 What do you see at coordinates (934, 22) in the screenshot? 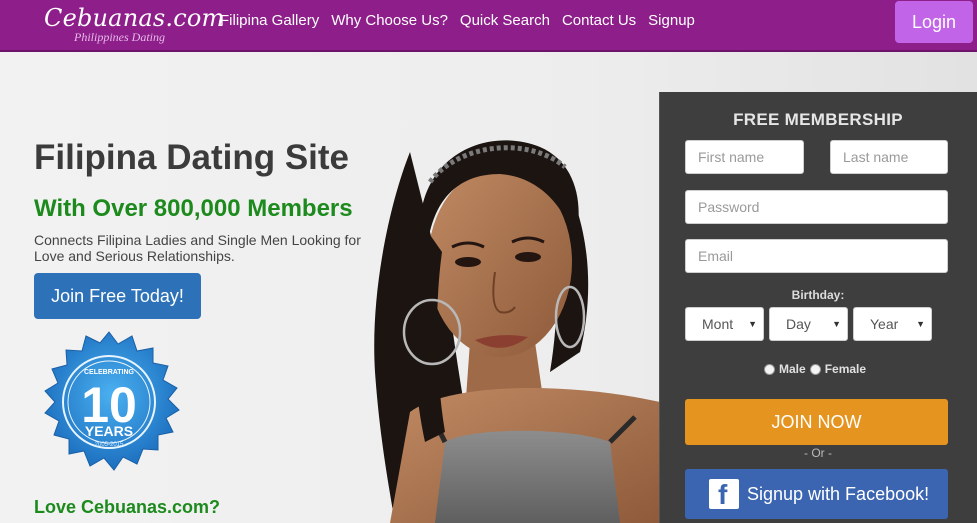
I see `login-button: Login` at bounding box center [934, 22].